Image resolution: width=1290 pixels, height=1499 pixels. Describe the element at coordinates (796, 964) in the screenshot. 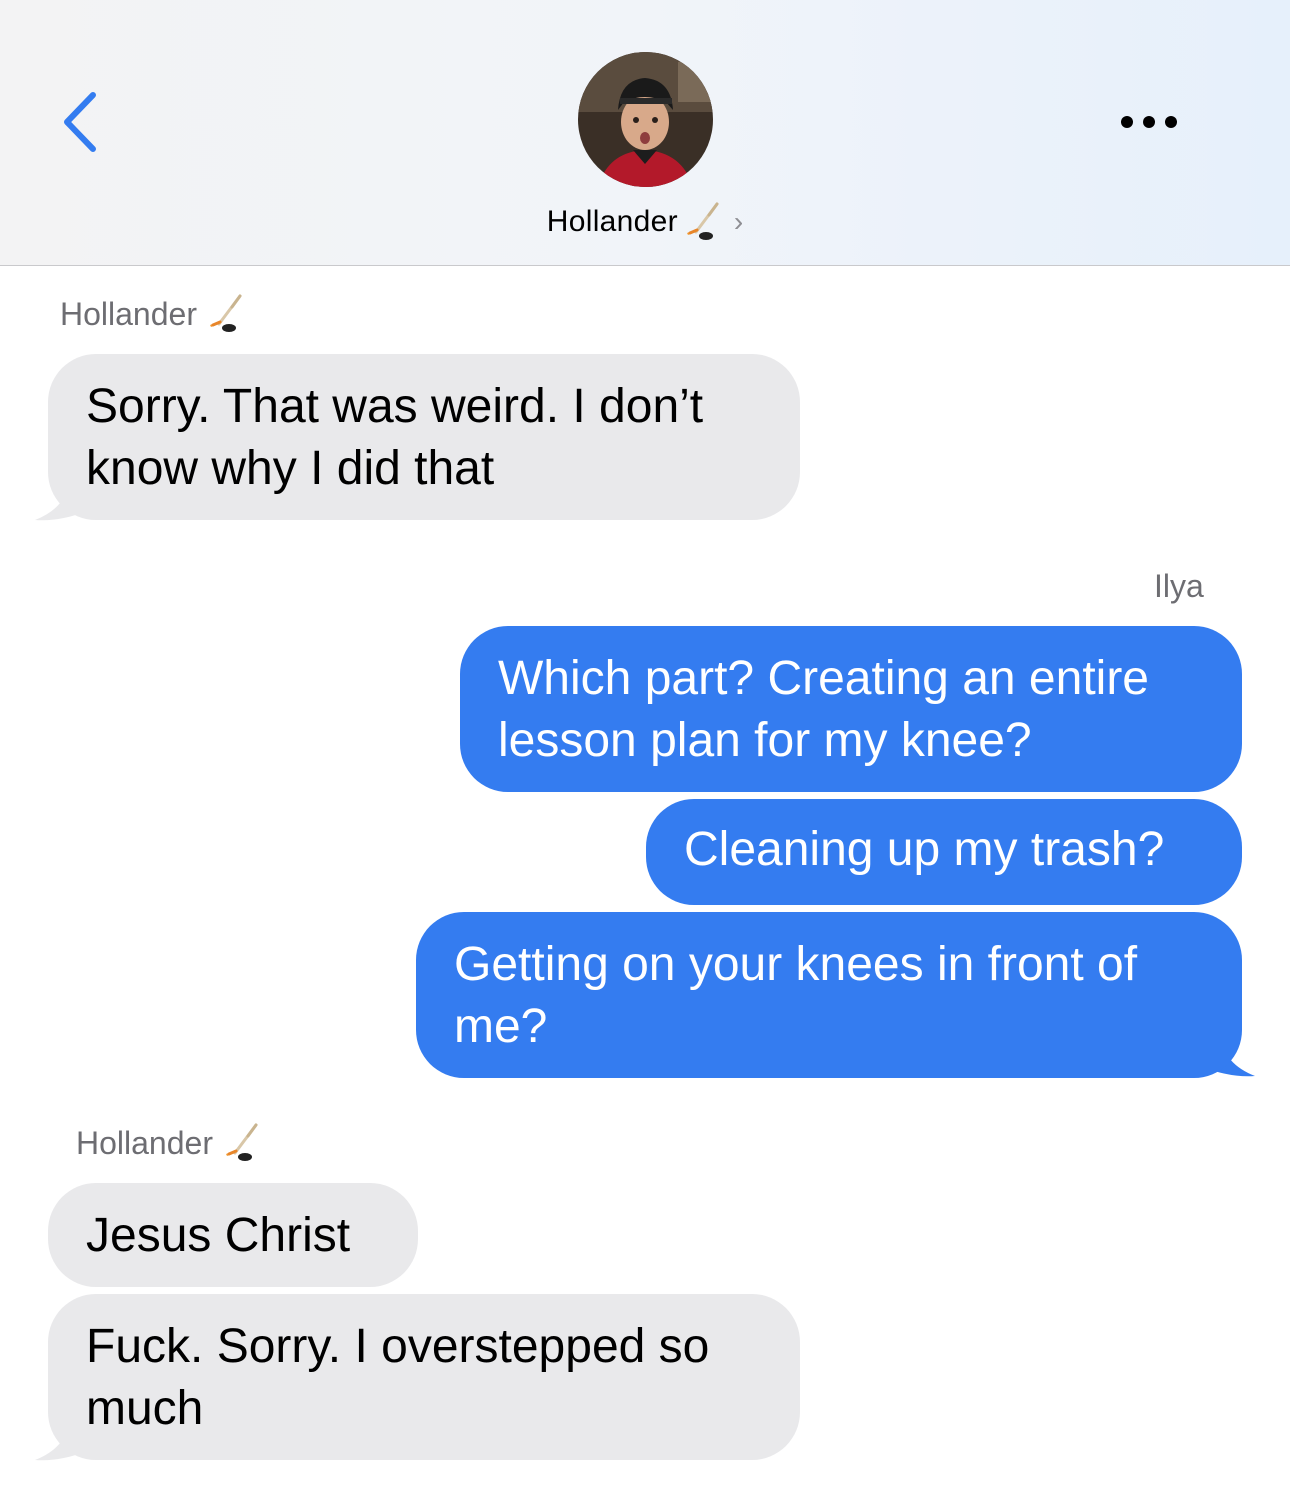

I see `message-line: Getting on your knees in front of` at that location.